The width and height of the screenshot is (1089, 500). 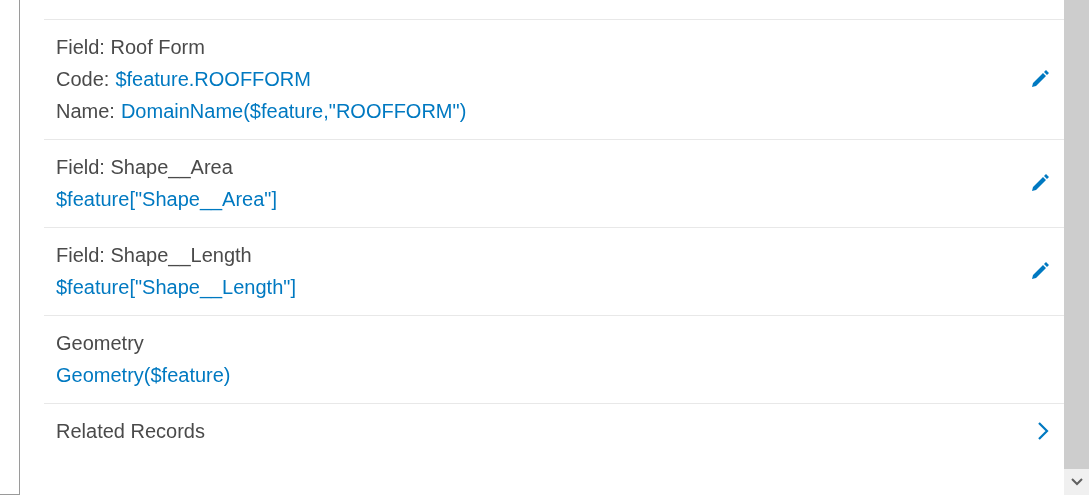 What do you see at coordinates (213, 79) in the screenshot?
I see `expression-text: $feature.ROOFFORM` at bounding box center [213, 79].